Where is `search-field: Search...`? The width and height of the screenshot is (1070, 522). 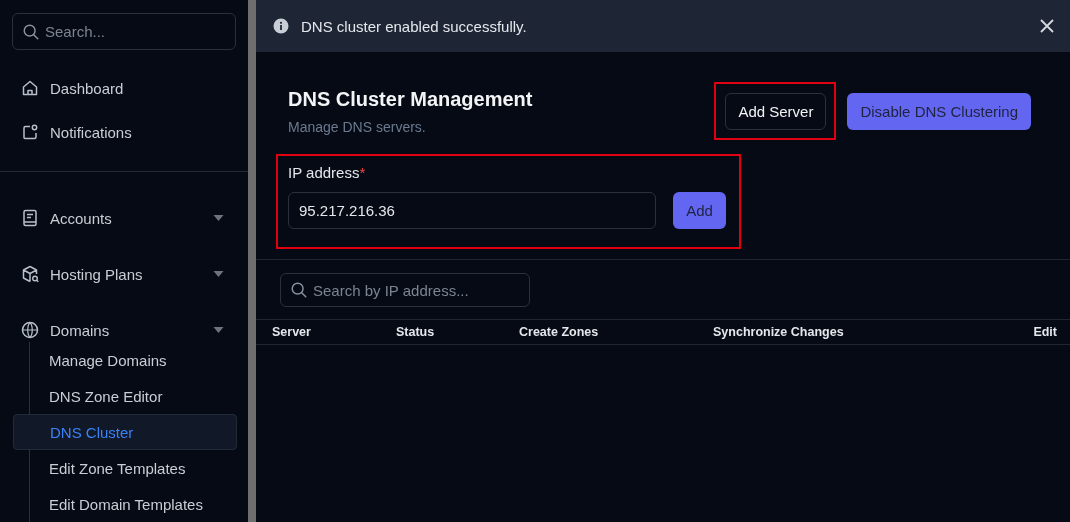
search-field: Search... is located at coordinates (124, 31).